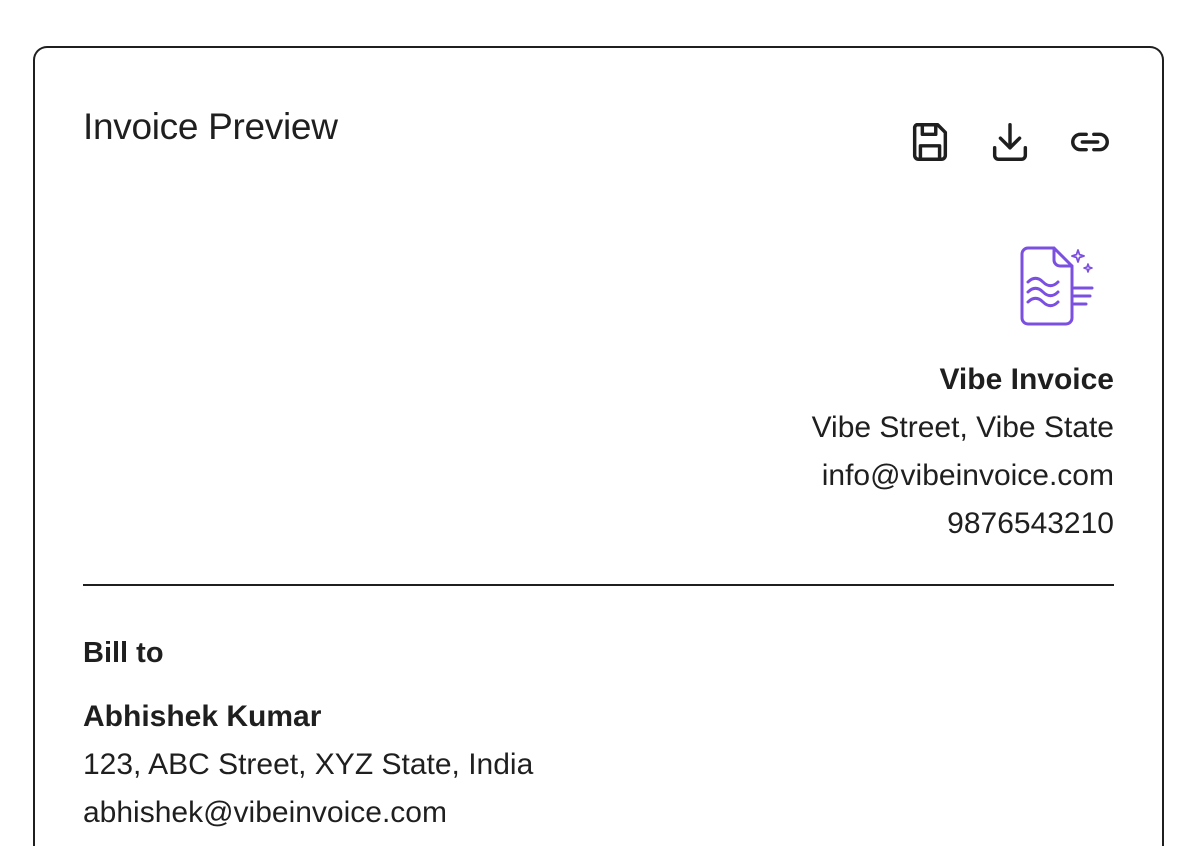 The image size is (1200, 846). Describe the element at coordinates (1026, 379) in the screenshot. I see `company-name: Vibe Invoice` at that location.